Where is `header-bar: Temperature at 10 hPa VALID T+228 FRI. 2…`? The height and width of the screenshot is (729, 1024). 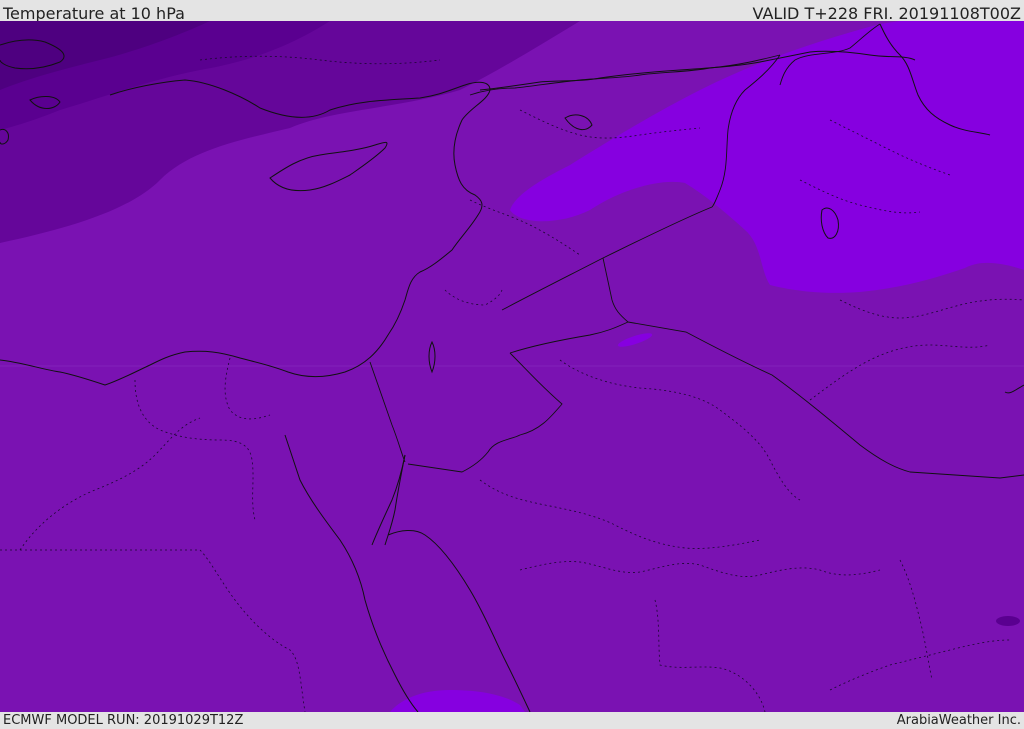 header-bar: Temperature at 10 hPa VALID T+228 FRI. 2… is located at coordinates (512, 11).